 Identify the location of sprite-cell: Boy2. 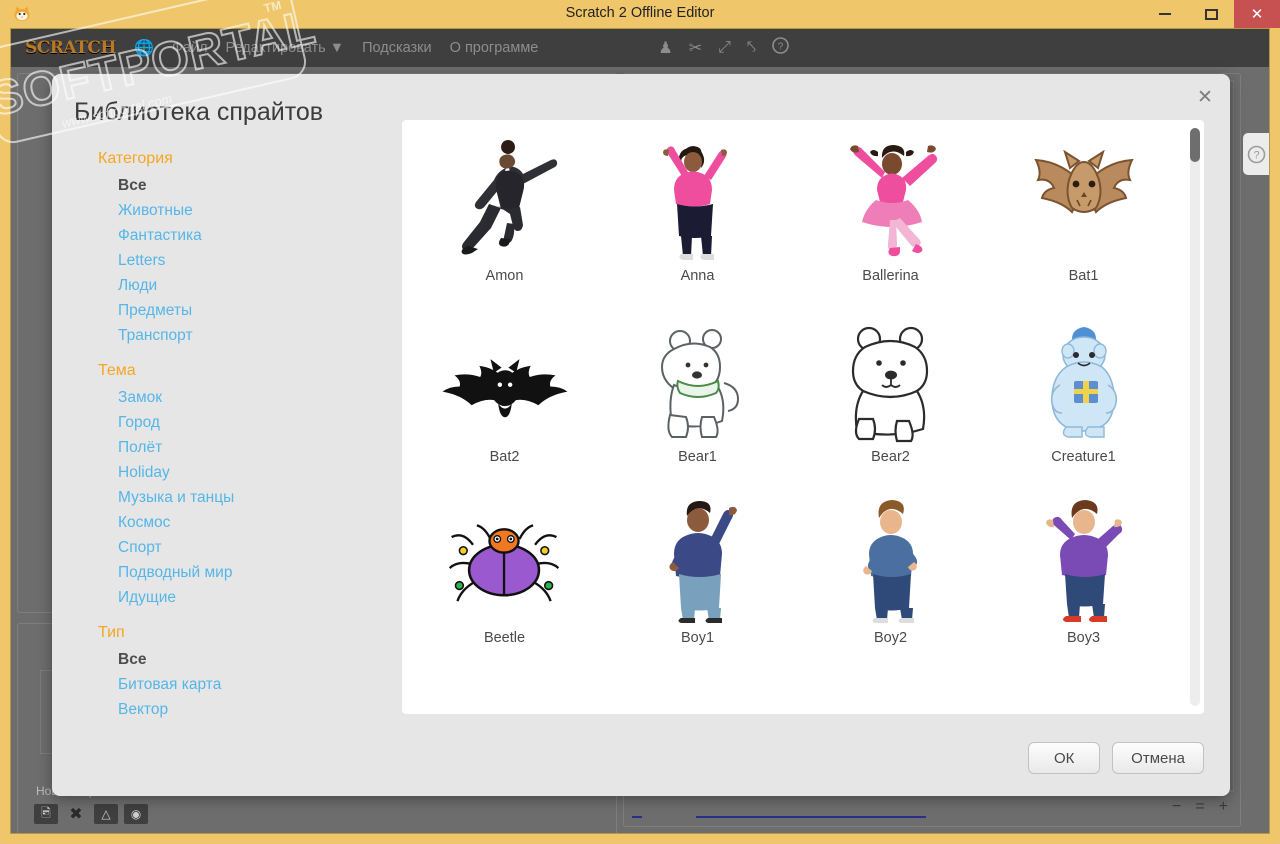
(890, 582).